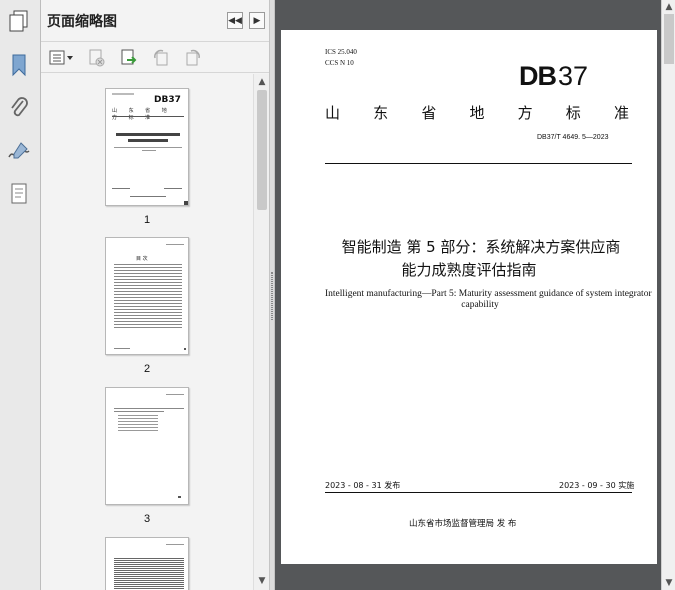  Describe the element at coordinates (573, 113) in the screenshot. I see `region-char: 标` at that location.